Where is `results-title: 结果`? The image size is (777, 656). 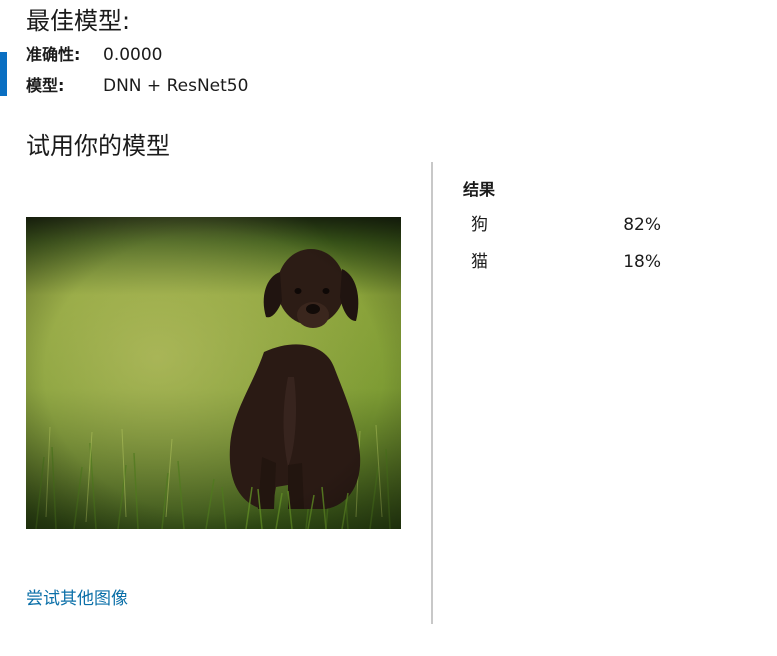 results-title: 结果 is located at coordinates (479, 189).